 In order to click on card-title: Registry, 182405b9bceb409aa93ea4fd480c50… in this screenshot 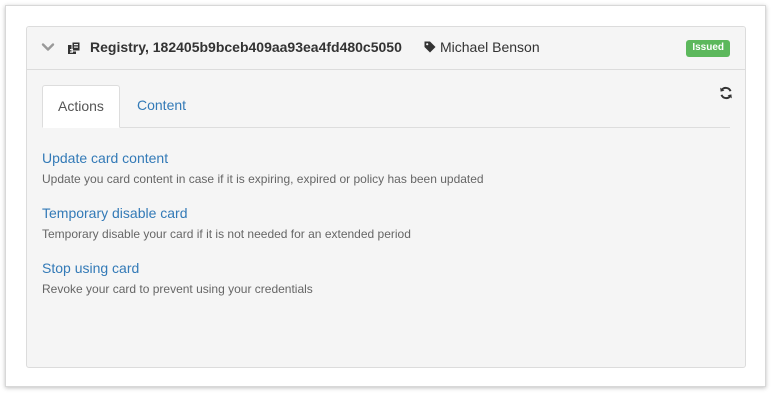, I will do `click(246, 47)`.